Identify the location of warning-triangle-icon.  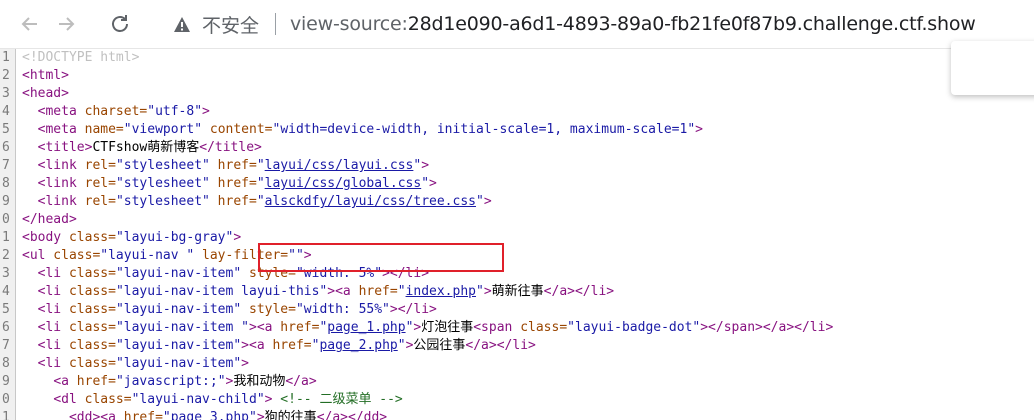
(182, 24).